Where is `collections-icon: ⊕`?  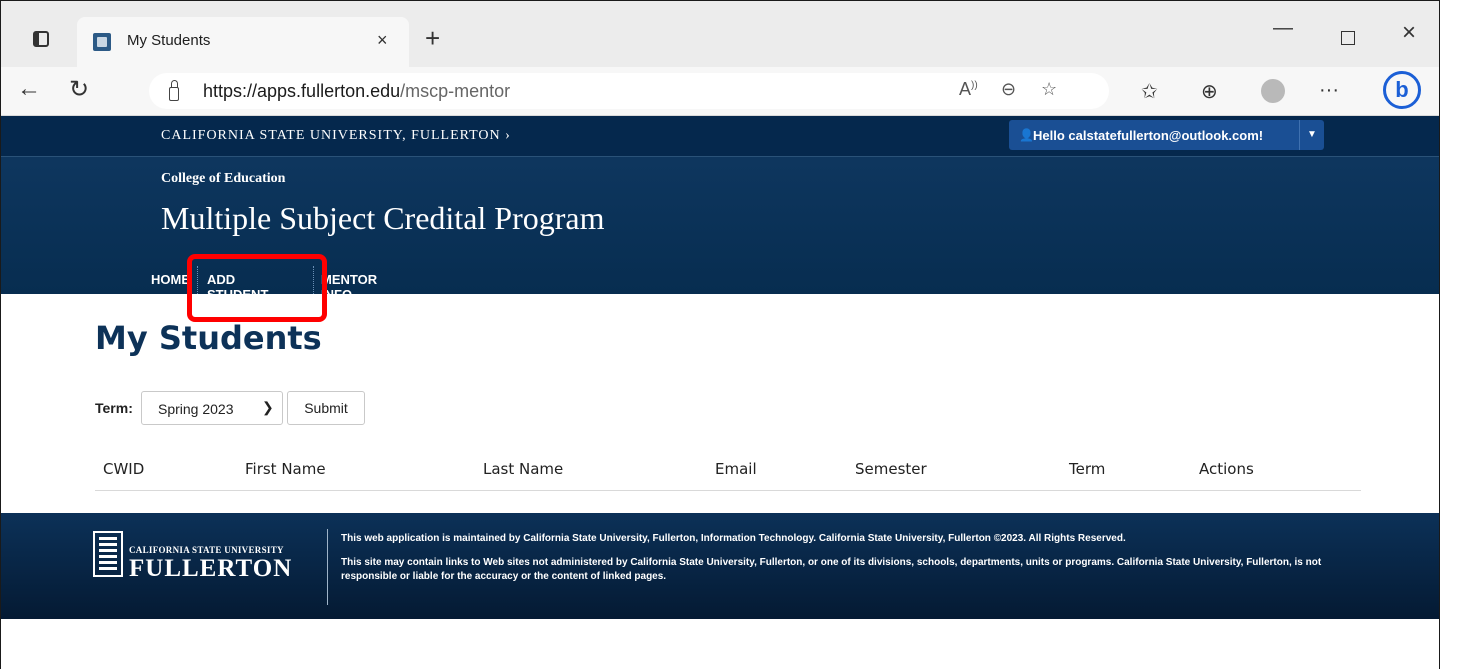 collections-icon: ⊕ is located at coordinates (1209, 91).